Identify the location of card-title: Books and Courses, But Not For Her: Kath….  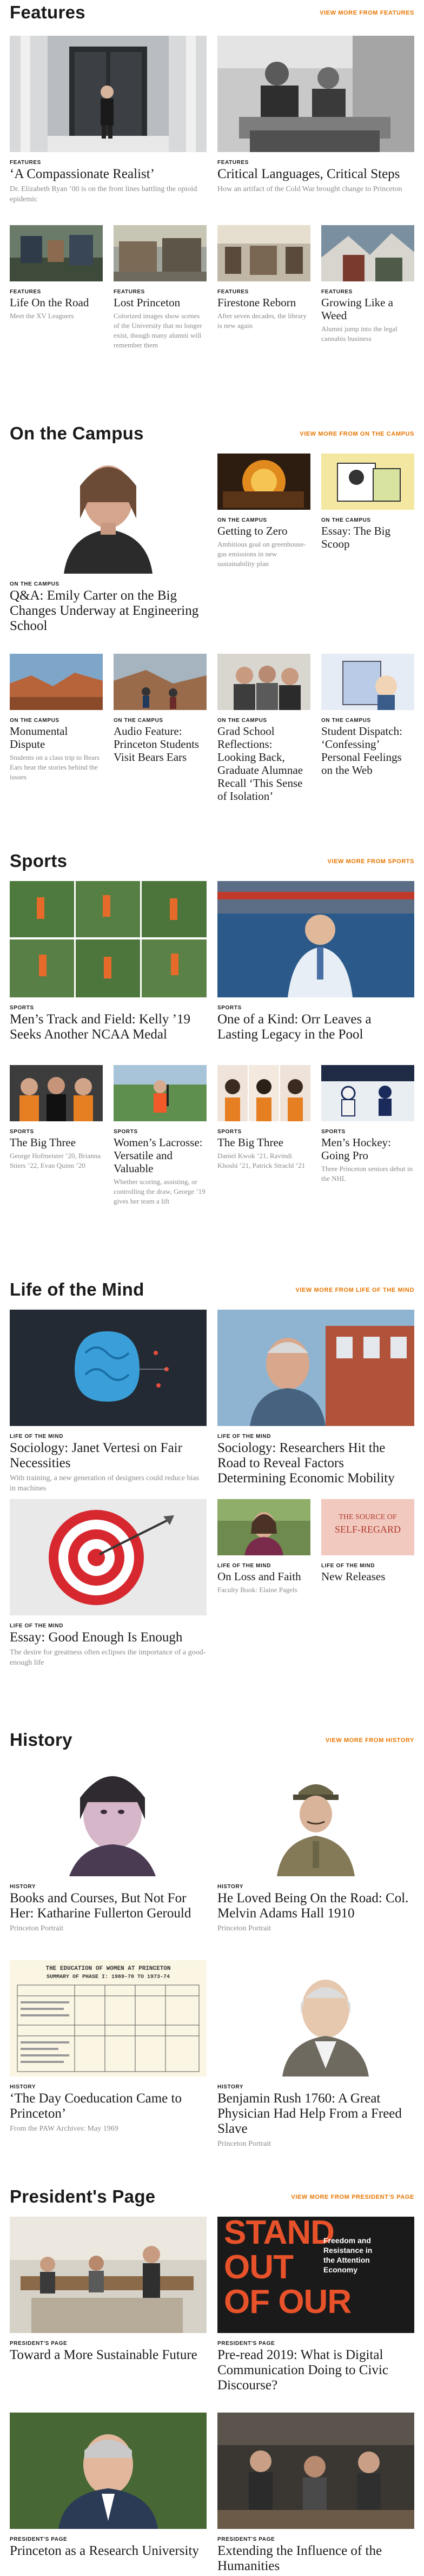
(109, 1906).